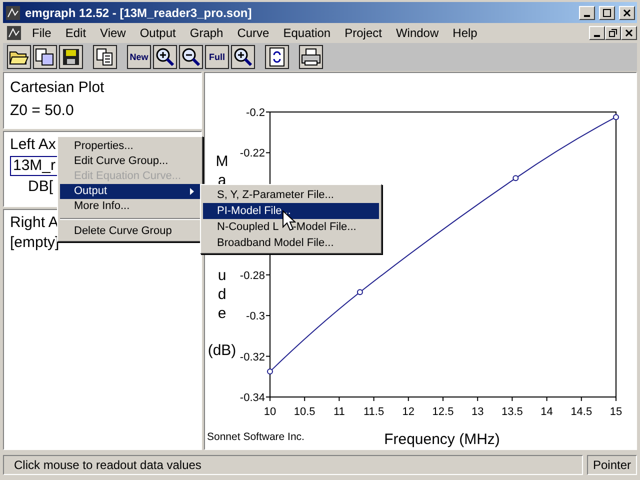 The height and width of the screenshot is (480, 640). What do you see at coordinates (252, 357) in the screenshot?
I see `y-tick-label: -0.32` at bounding box center [252, 357].